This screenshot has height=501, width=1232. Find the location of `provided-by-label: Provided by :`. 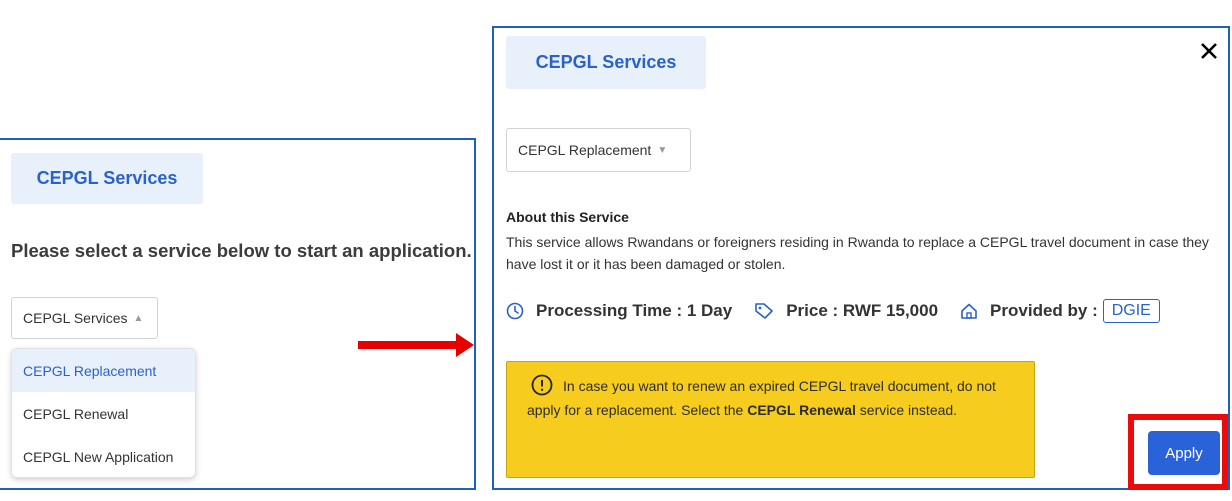

provided-by-label: Provided by : is located at coordinates (1044, 310).